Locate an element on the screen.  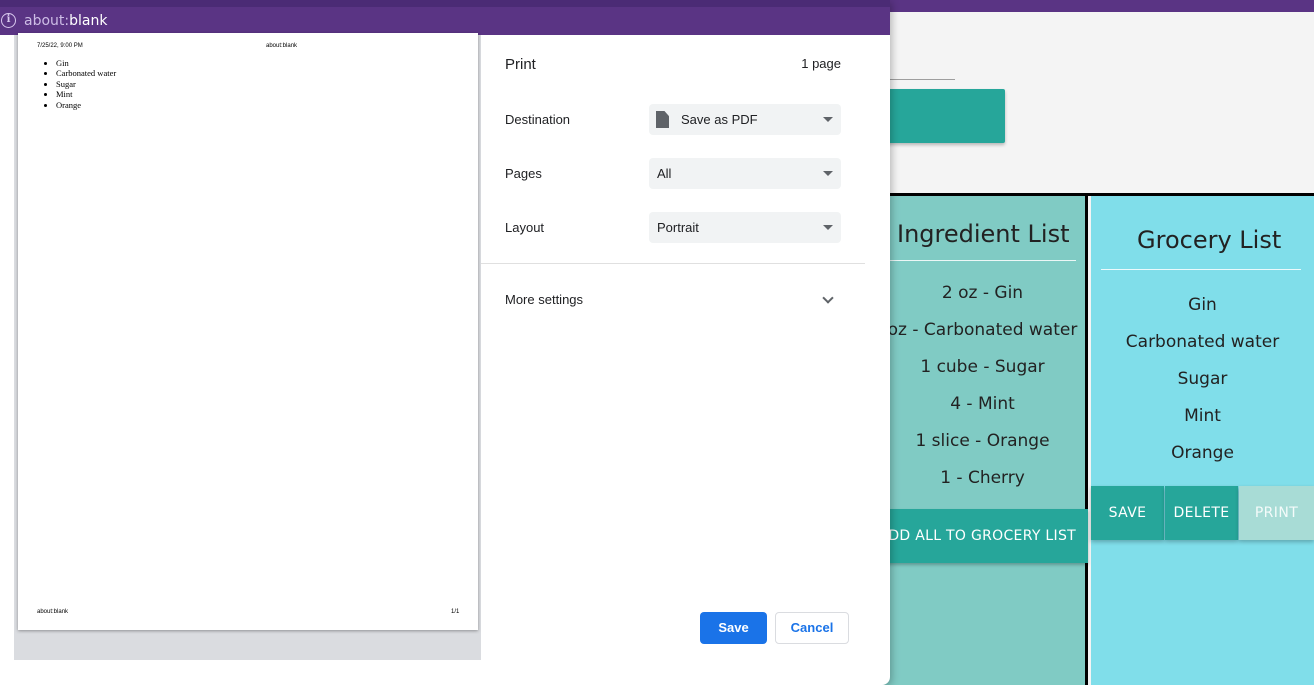
ingredient-item: 1 - Cherry is located at coordinates (982, 478).